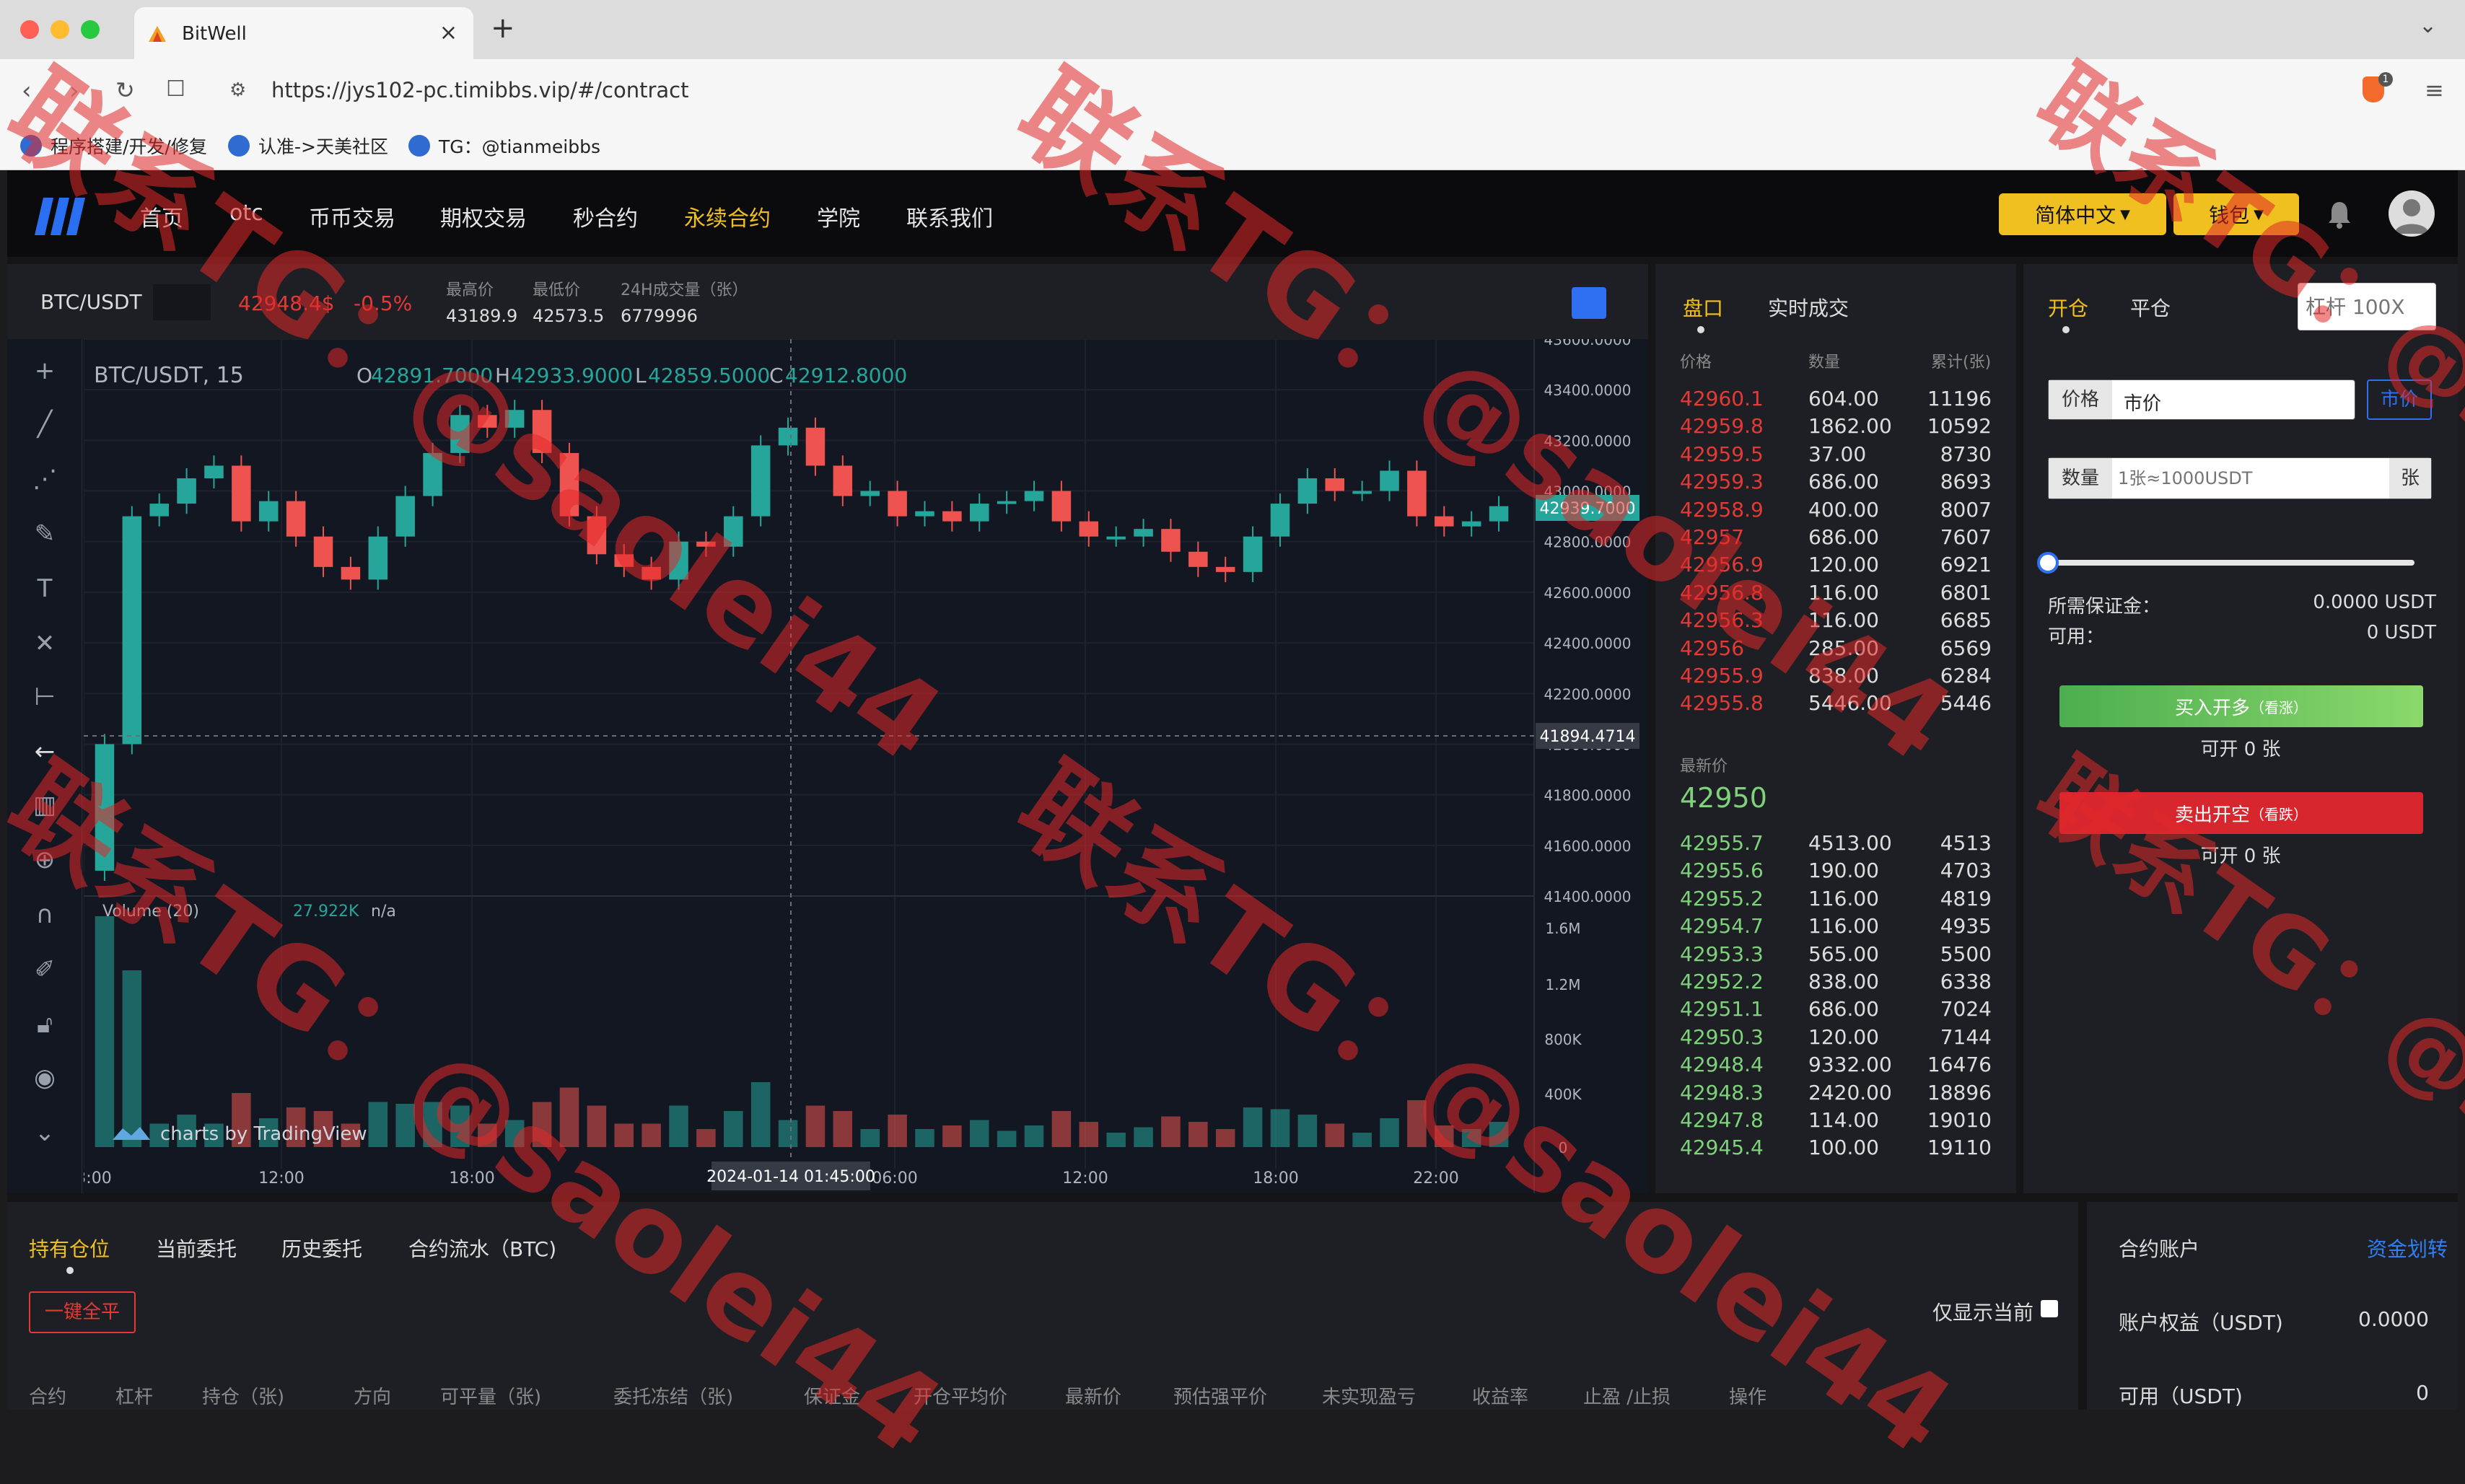 The width and height of the screenshot is (2465, 1484). Describe the element at coordinates (45, 479) in the screenshot. I see `fib-tool-icon: ⋰` at that location.